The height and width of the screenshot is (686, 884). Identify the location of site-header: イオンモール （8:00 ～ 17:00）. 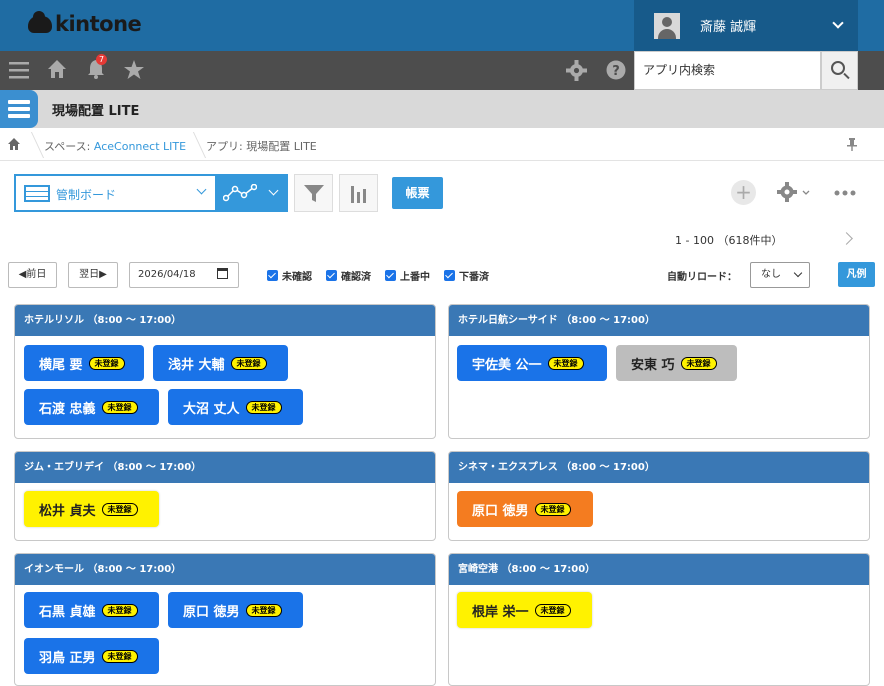
(225, 569).